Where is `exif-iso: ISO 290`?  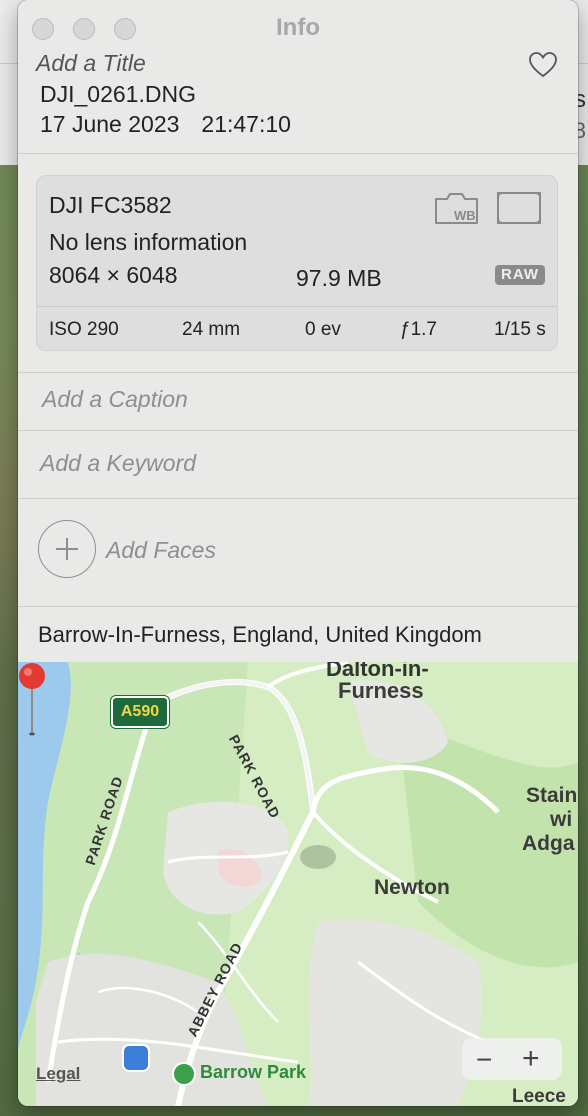
exif-iso: ISO 290 is located at coordinates (84, 329).